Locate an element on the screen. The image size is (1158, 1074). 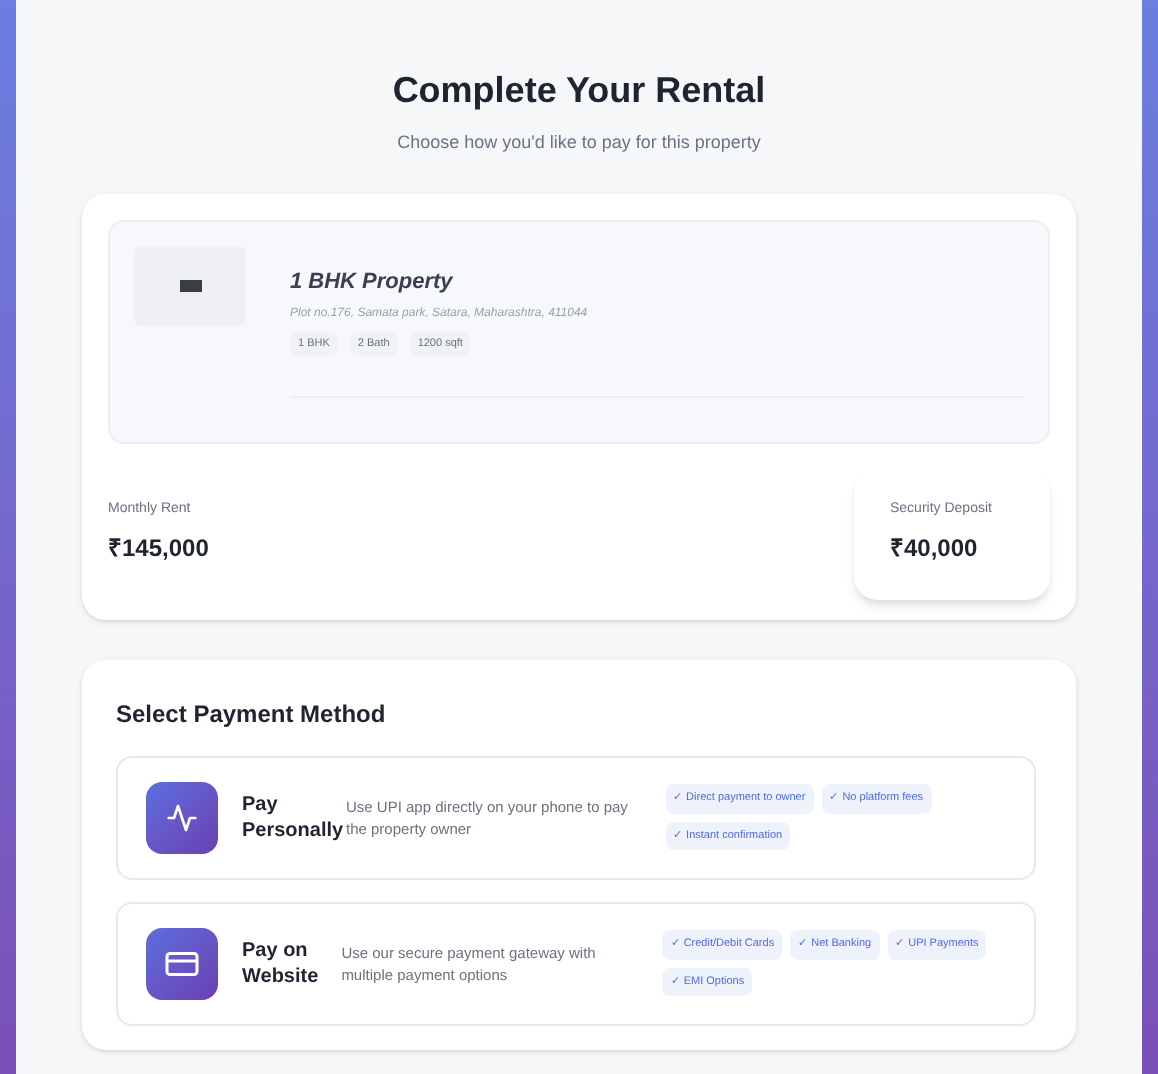
payment-title: Select Payment Method is located at coordinates (252, 714).